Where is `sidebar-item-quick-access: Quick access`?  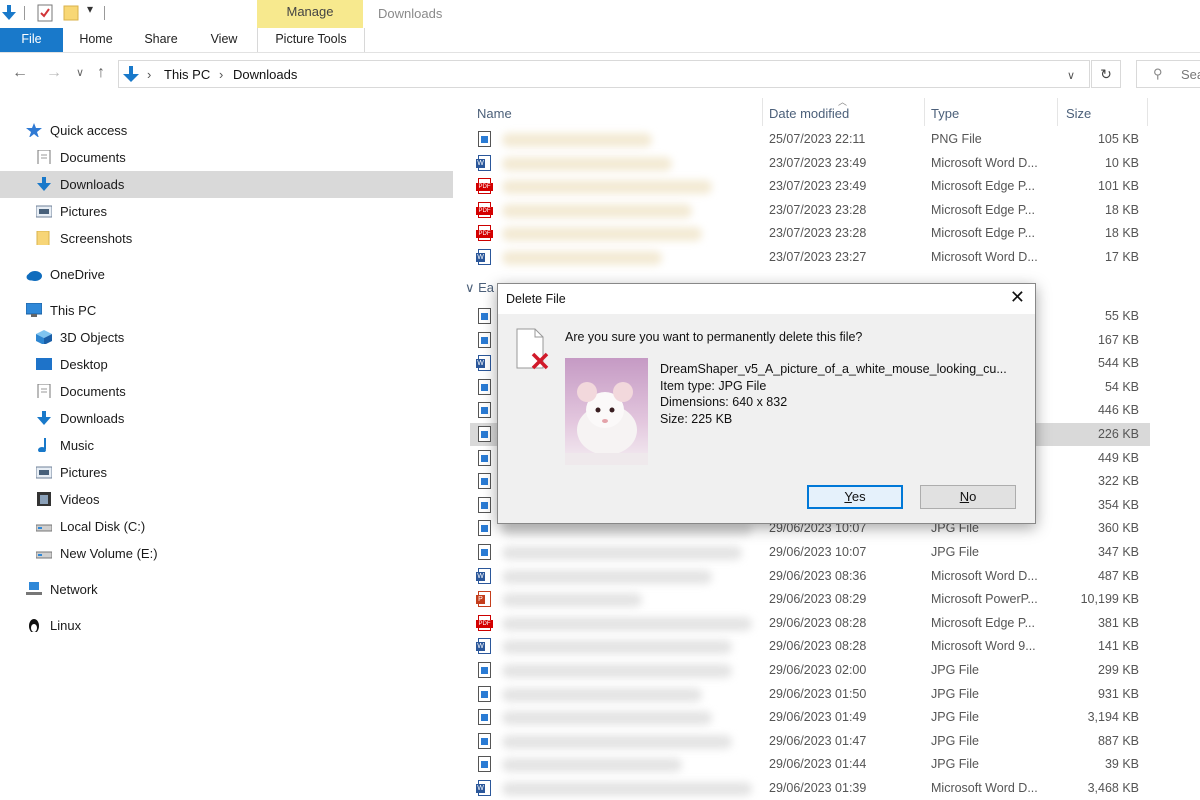
sidebar-item-quick-access: Quick access is located at coordinates (226, 130).